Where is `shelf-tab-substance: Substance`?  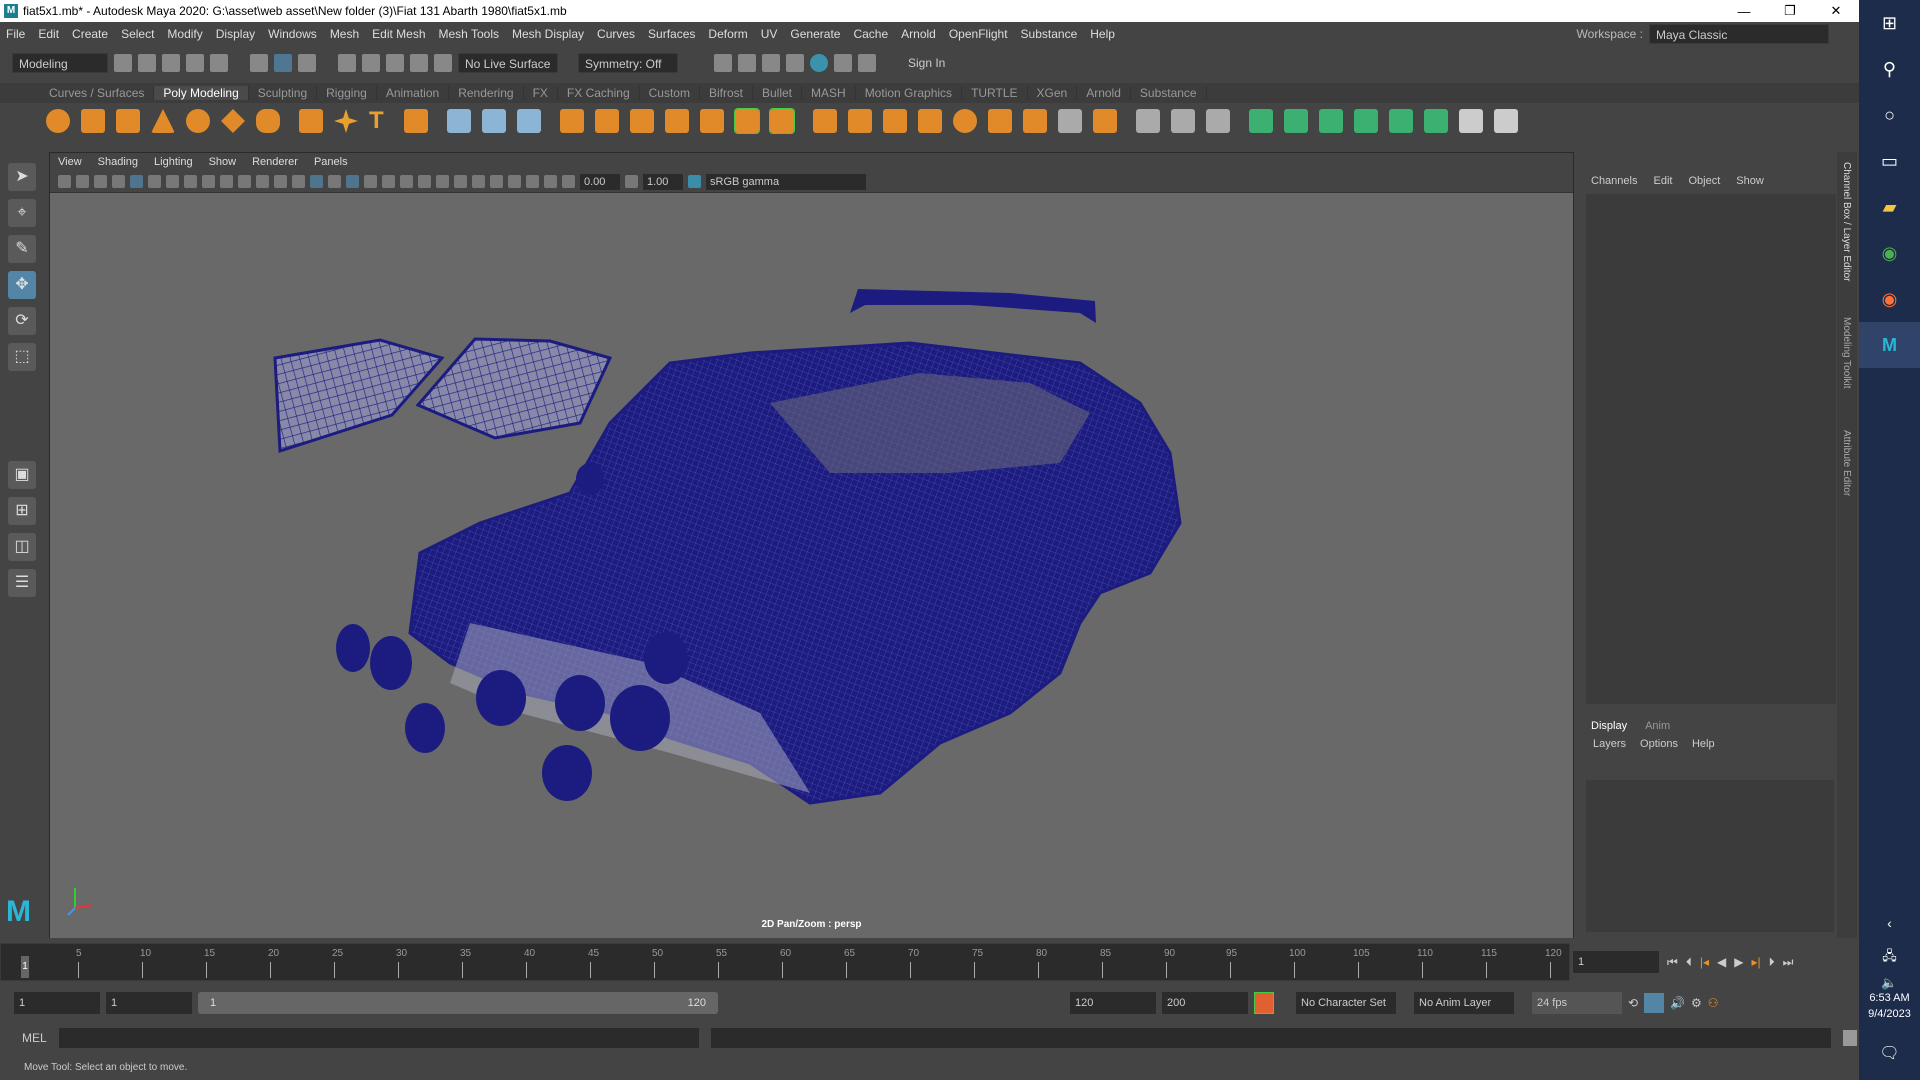 shelf-tab-substance: Substance is located at coordinates (1169, 93).